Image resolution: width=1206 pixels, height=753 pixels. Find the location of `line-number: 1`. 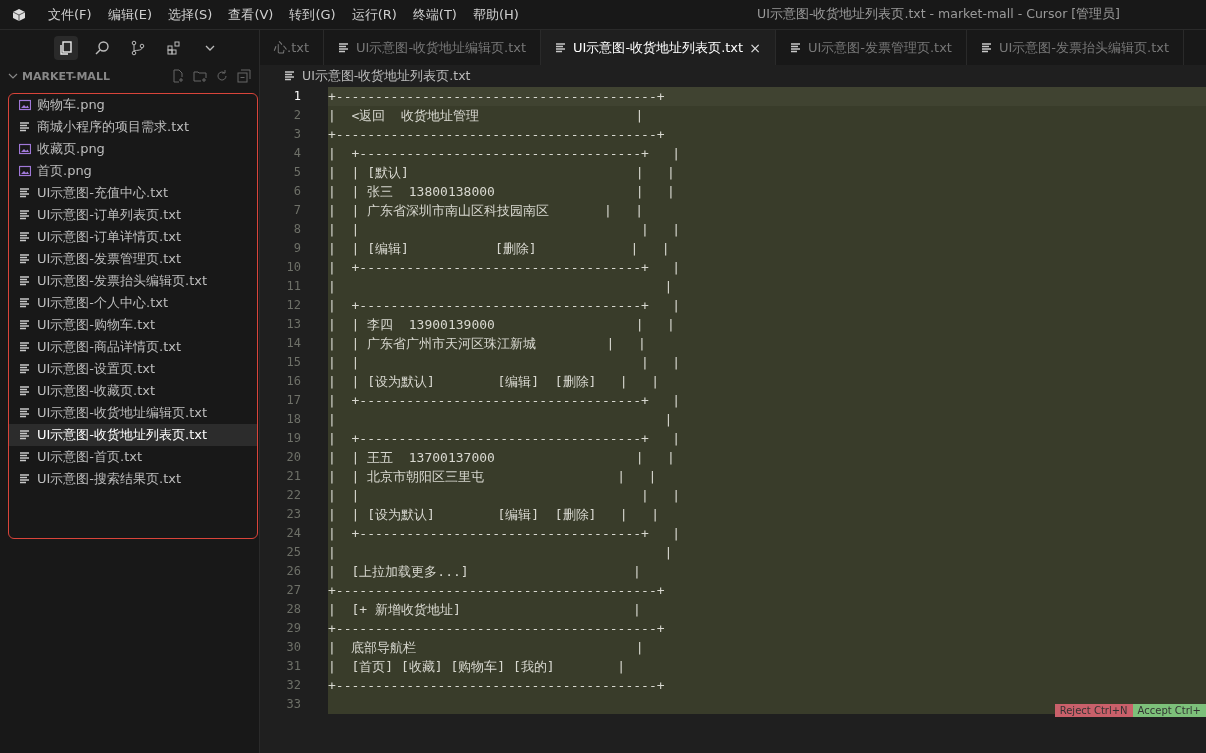

line-number: 1 is located at coordinates (297, 96).